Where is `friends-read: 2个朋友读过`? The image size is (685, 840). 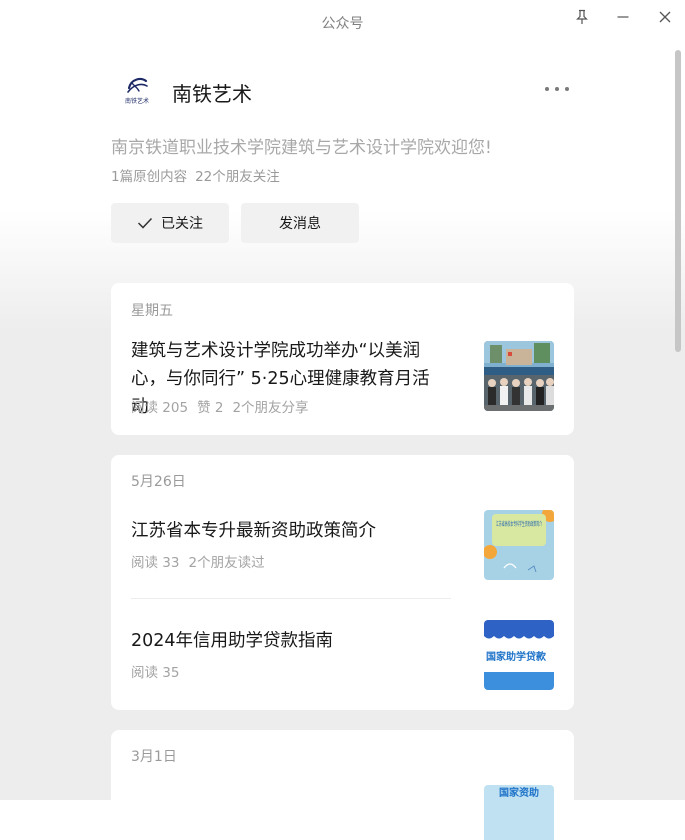 friends-read: 2个朋友读过 is located at coordinates (226, 563).